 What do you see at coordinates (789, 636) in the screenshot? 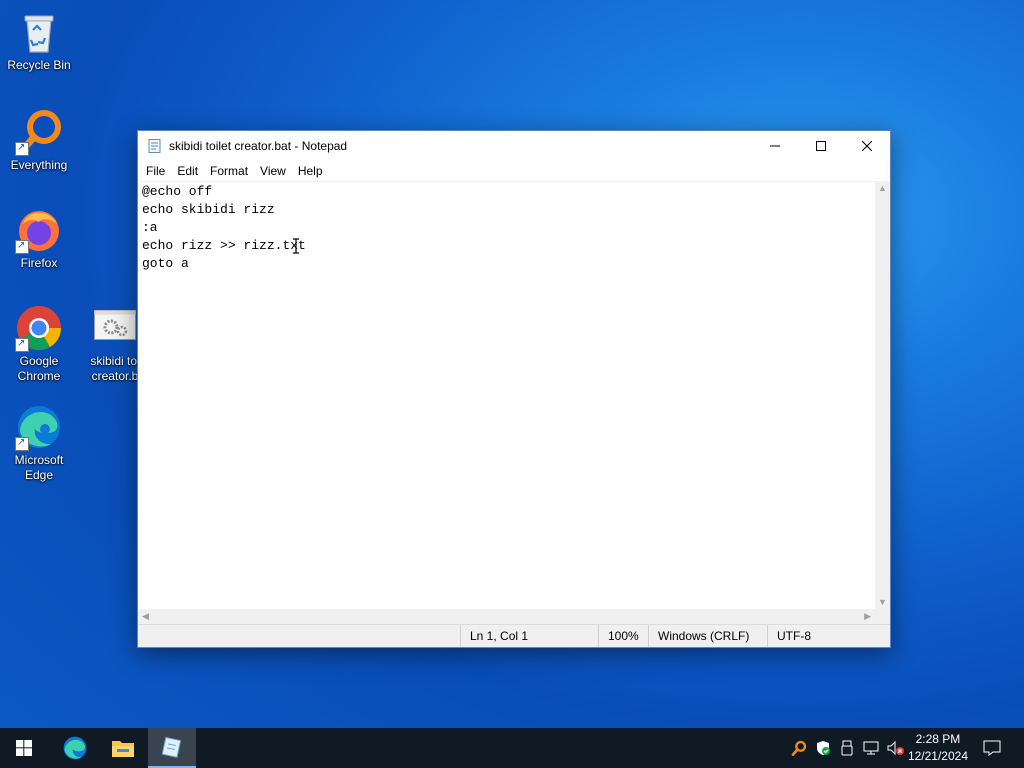
I see `encoding: UTF-8` at bounding box center [789, 636].